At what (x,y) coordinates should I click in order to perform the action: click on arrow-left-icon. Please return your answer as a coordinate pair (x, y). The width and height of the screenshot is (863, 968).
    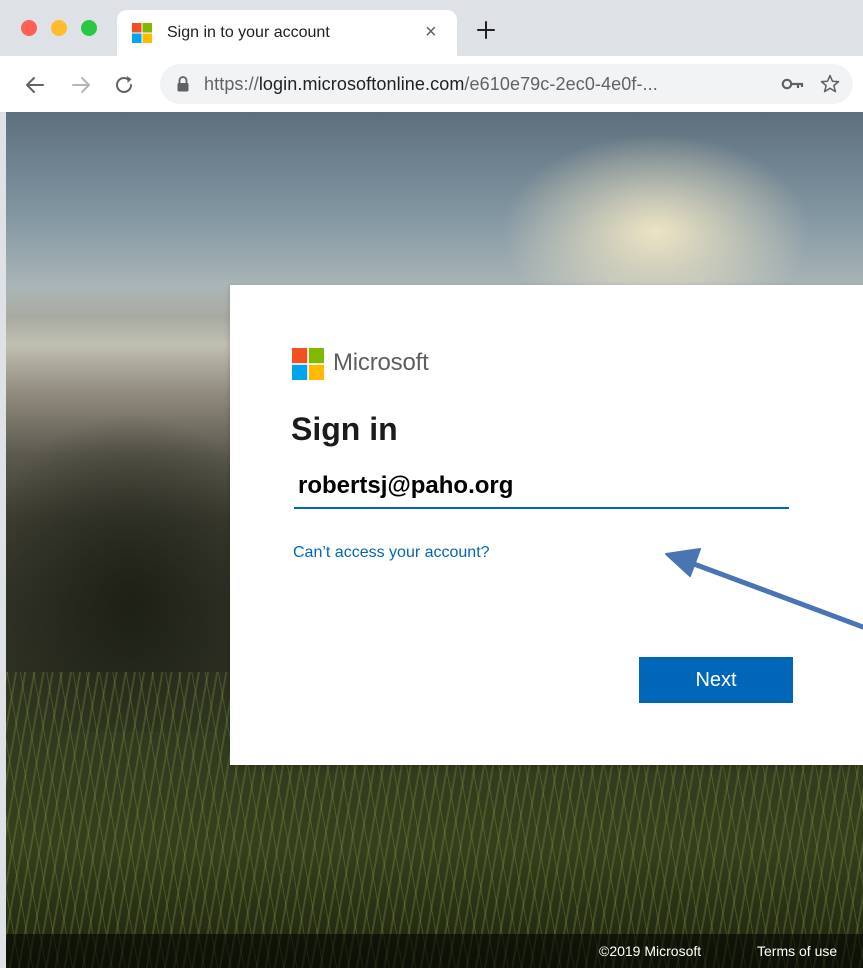
    Looking at the image, I should click on (35, 85).